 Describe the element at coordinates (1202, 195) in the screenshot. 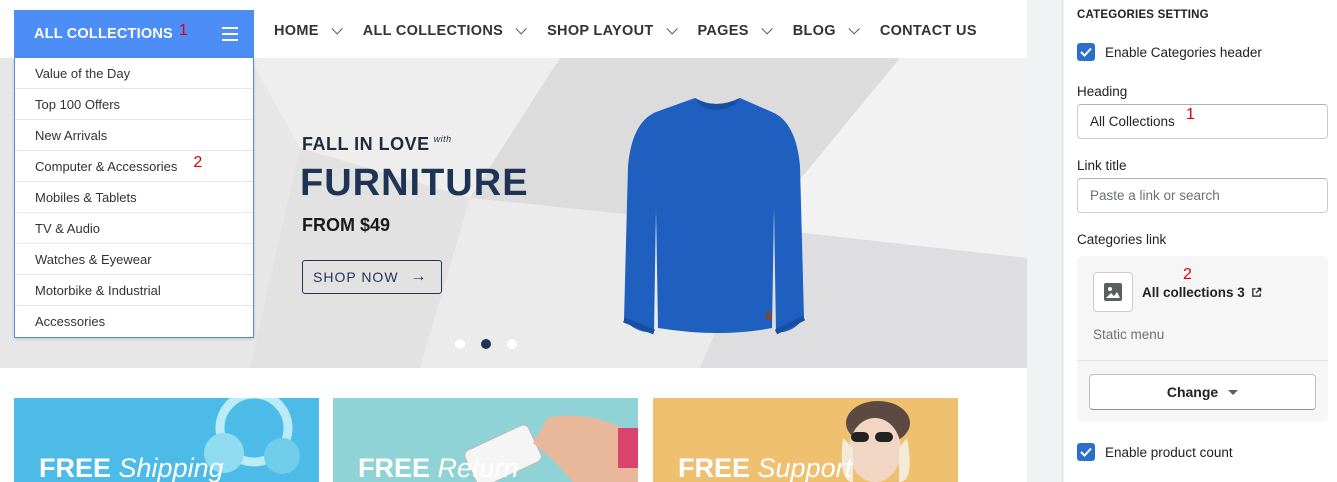

I see `link-title-input` at that location.